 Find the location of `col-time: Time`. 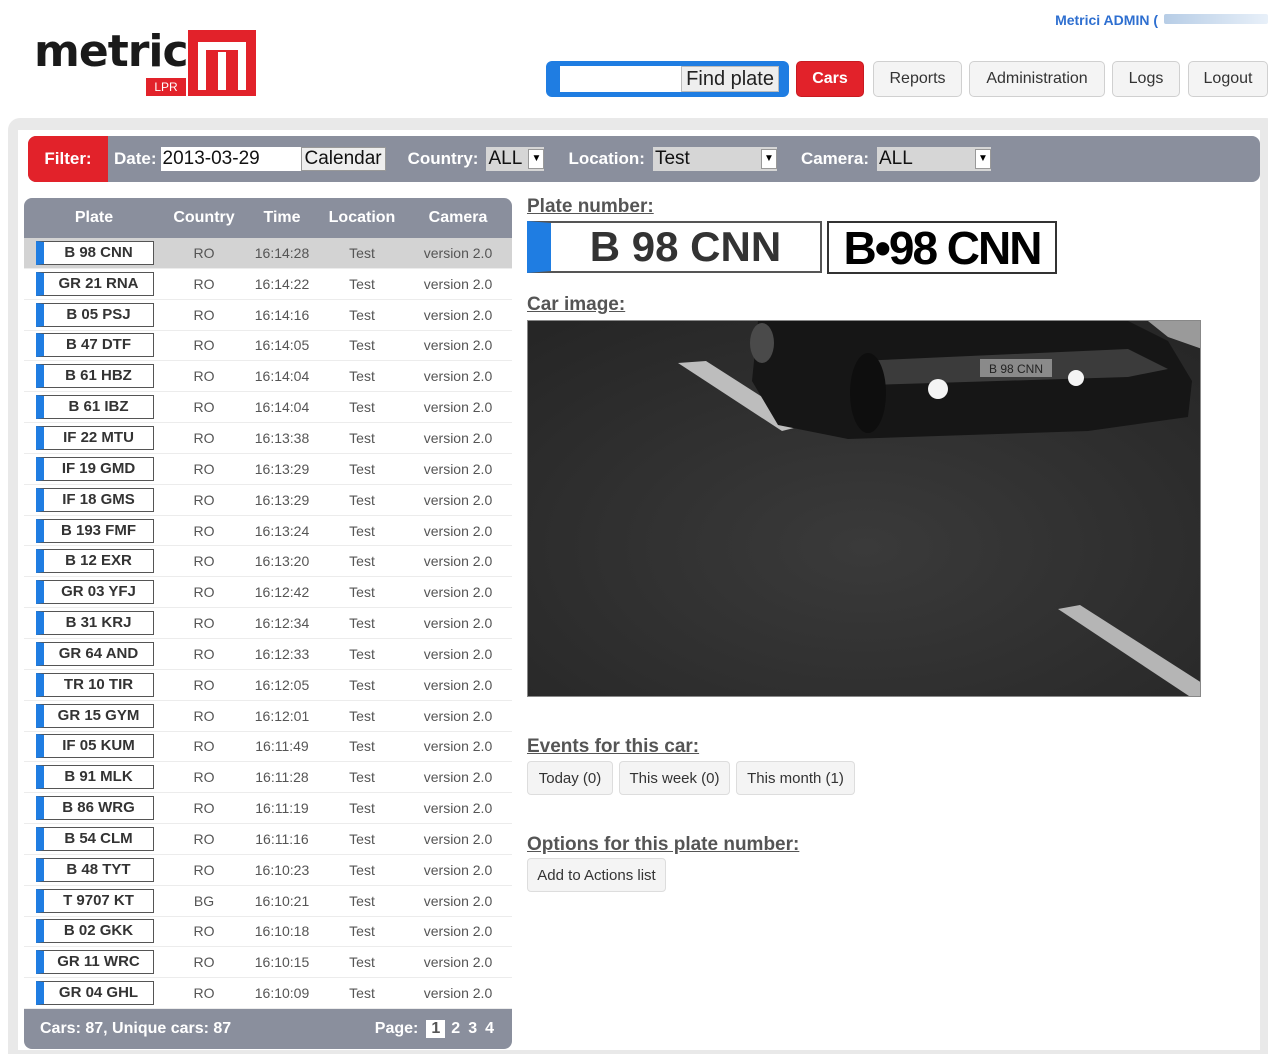

col-time: Time is located at coordinates (282, 218).